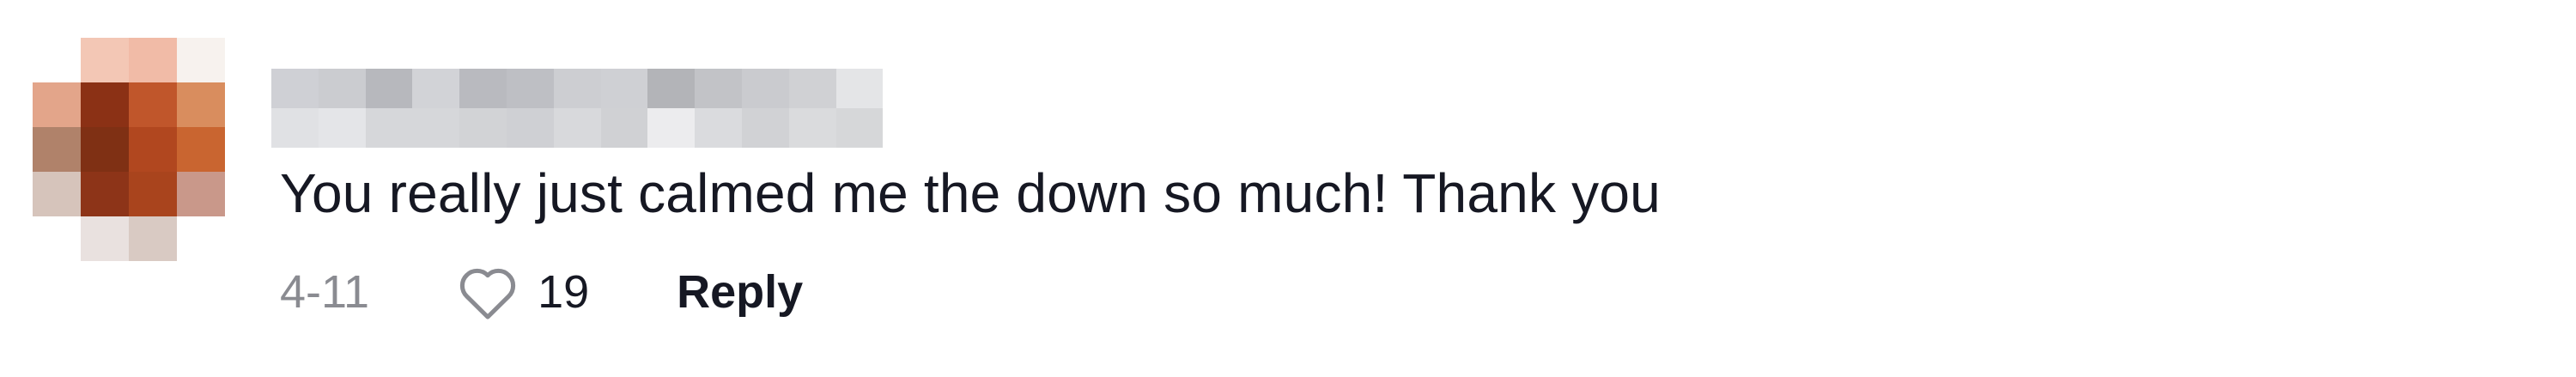 The height and width of the screenshot is (377, 2576). What do you see at coordinates (488, 292) in the screenshot?
I see `heart-icon` at bounding box center [488, 292].